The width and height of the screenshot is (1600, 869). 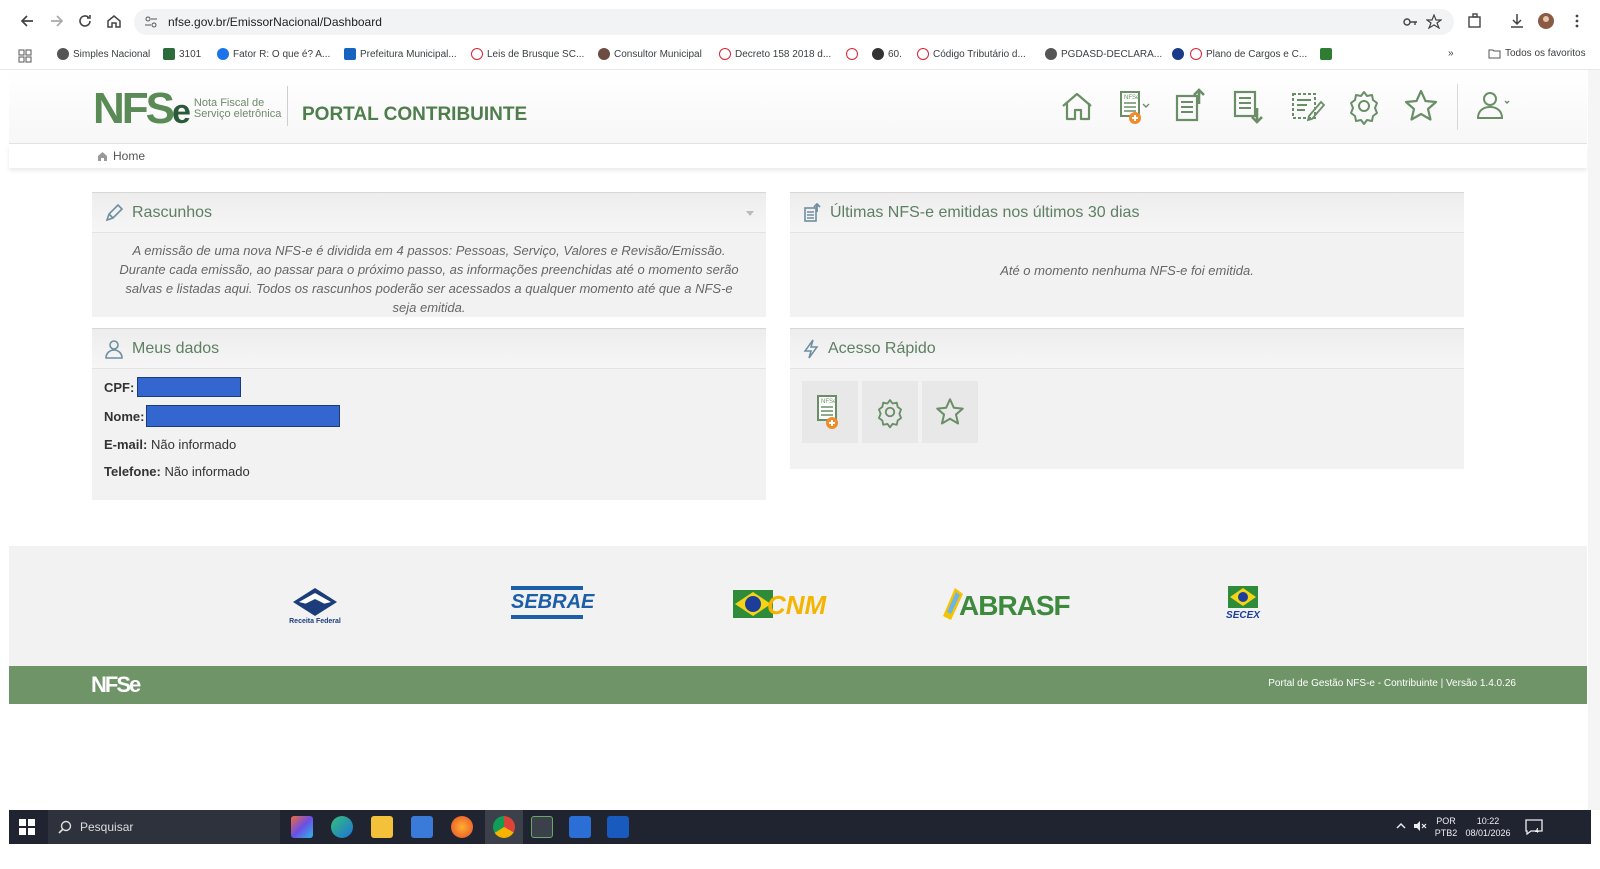 What do you see at coordinates (794, 22) in the screenshot?
I see `address-bar: nfse.gov.br/EmissorNacional/Dashboard` at bounding box center [794, 22].